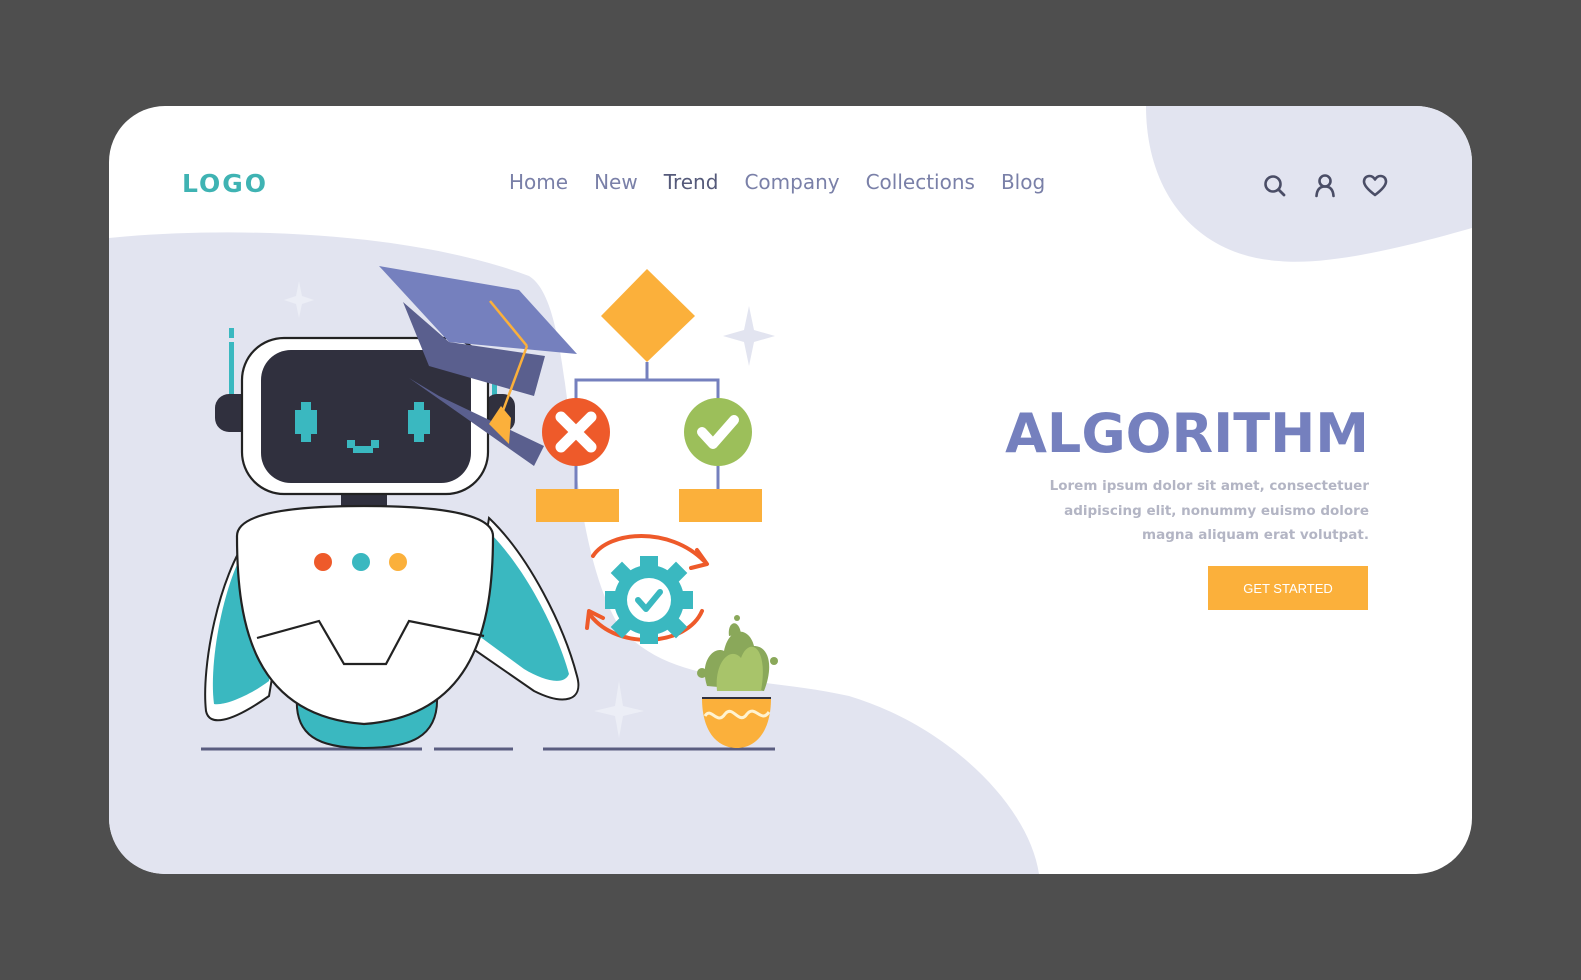 The image size is (1581, 980). What do you see at coordinates (720, 505) in the screenshot?
I see `flow-box-yes` at bounding box center [720, 505].